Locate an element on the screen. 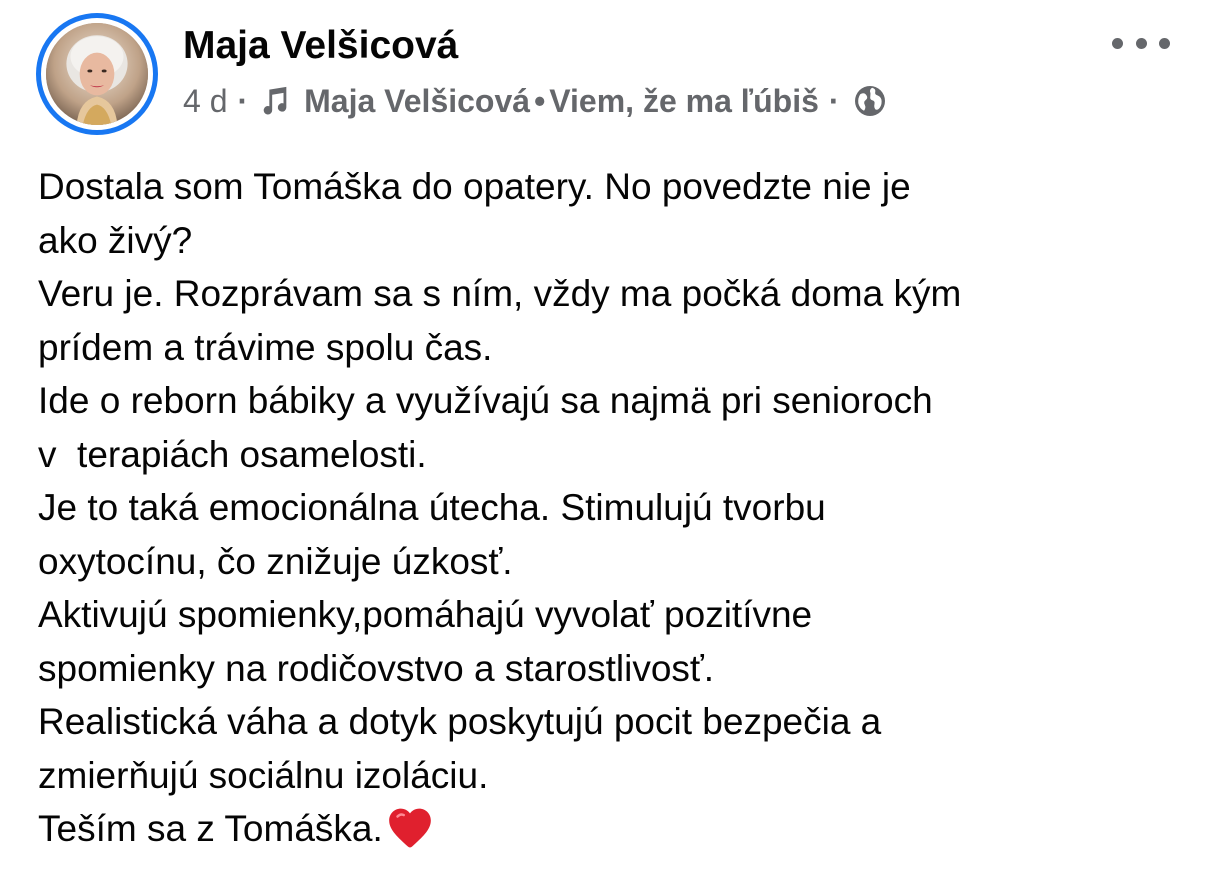  post-time: 4 d is located at coordinates (205, 101).